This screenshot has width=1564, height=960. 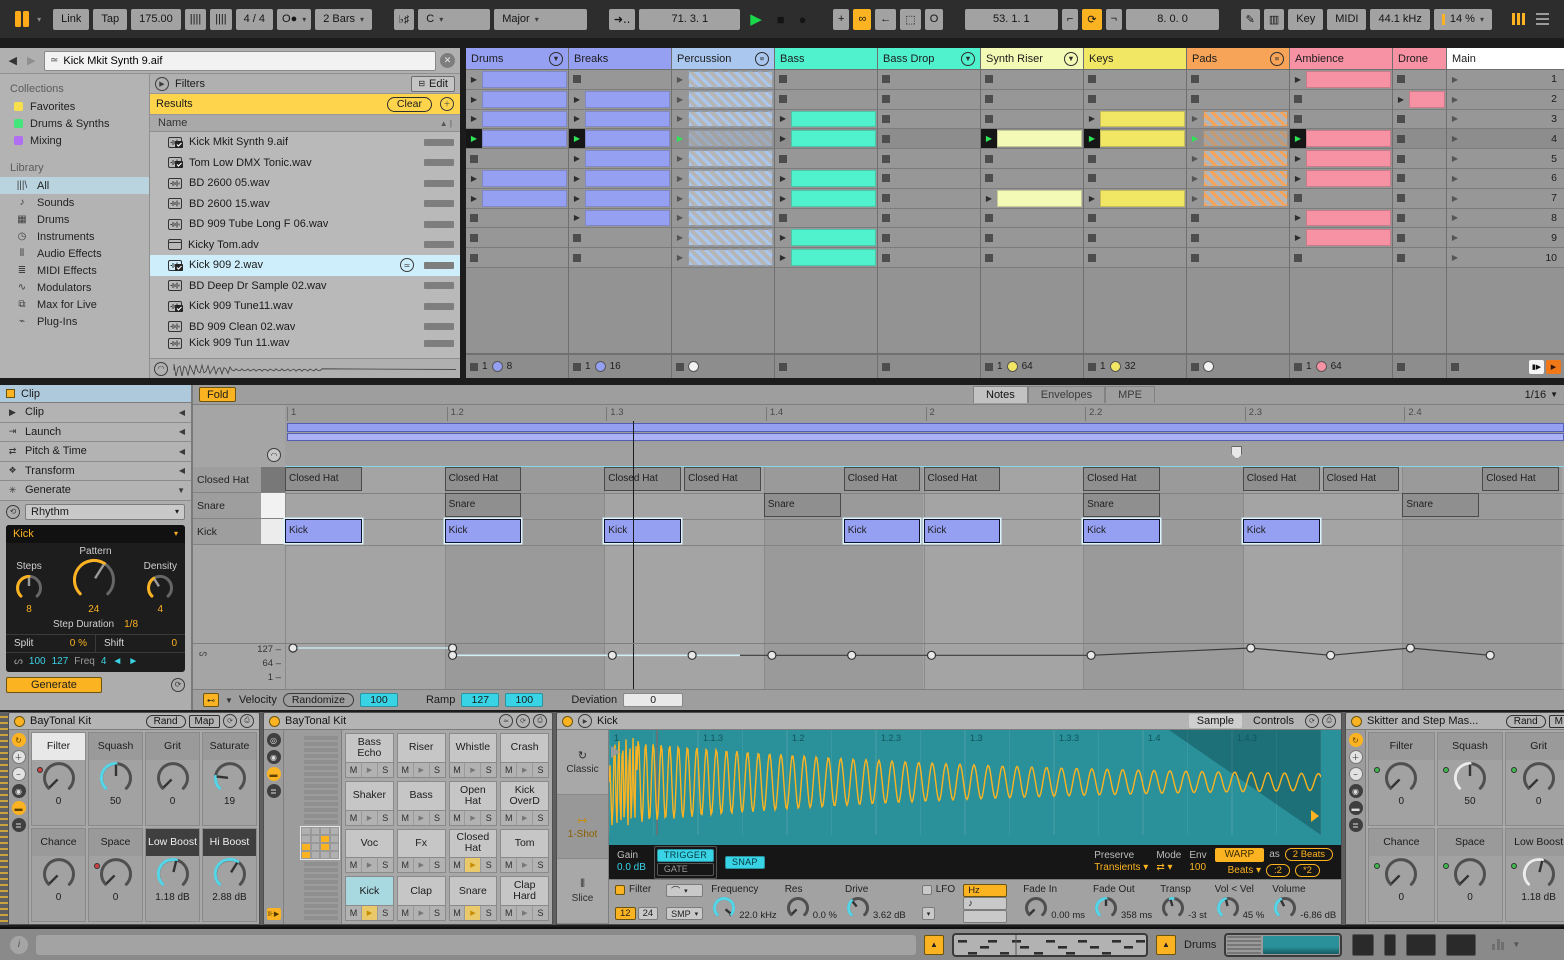 What do you see at coordinates (1441, 505) in the screenshot?
I see `midi-note-snare: Snare` at bounding box center [1441, 505].